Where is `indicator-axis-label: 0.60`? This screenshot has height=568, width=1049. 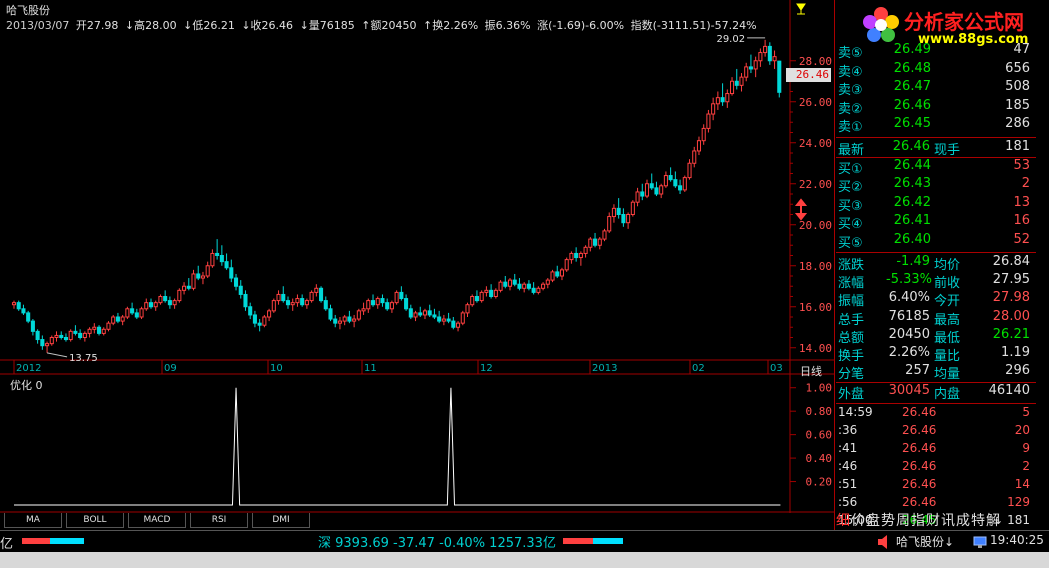 indicator-axis-label: 0.60 is located at coordinates (819, 435).